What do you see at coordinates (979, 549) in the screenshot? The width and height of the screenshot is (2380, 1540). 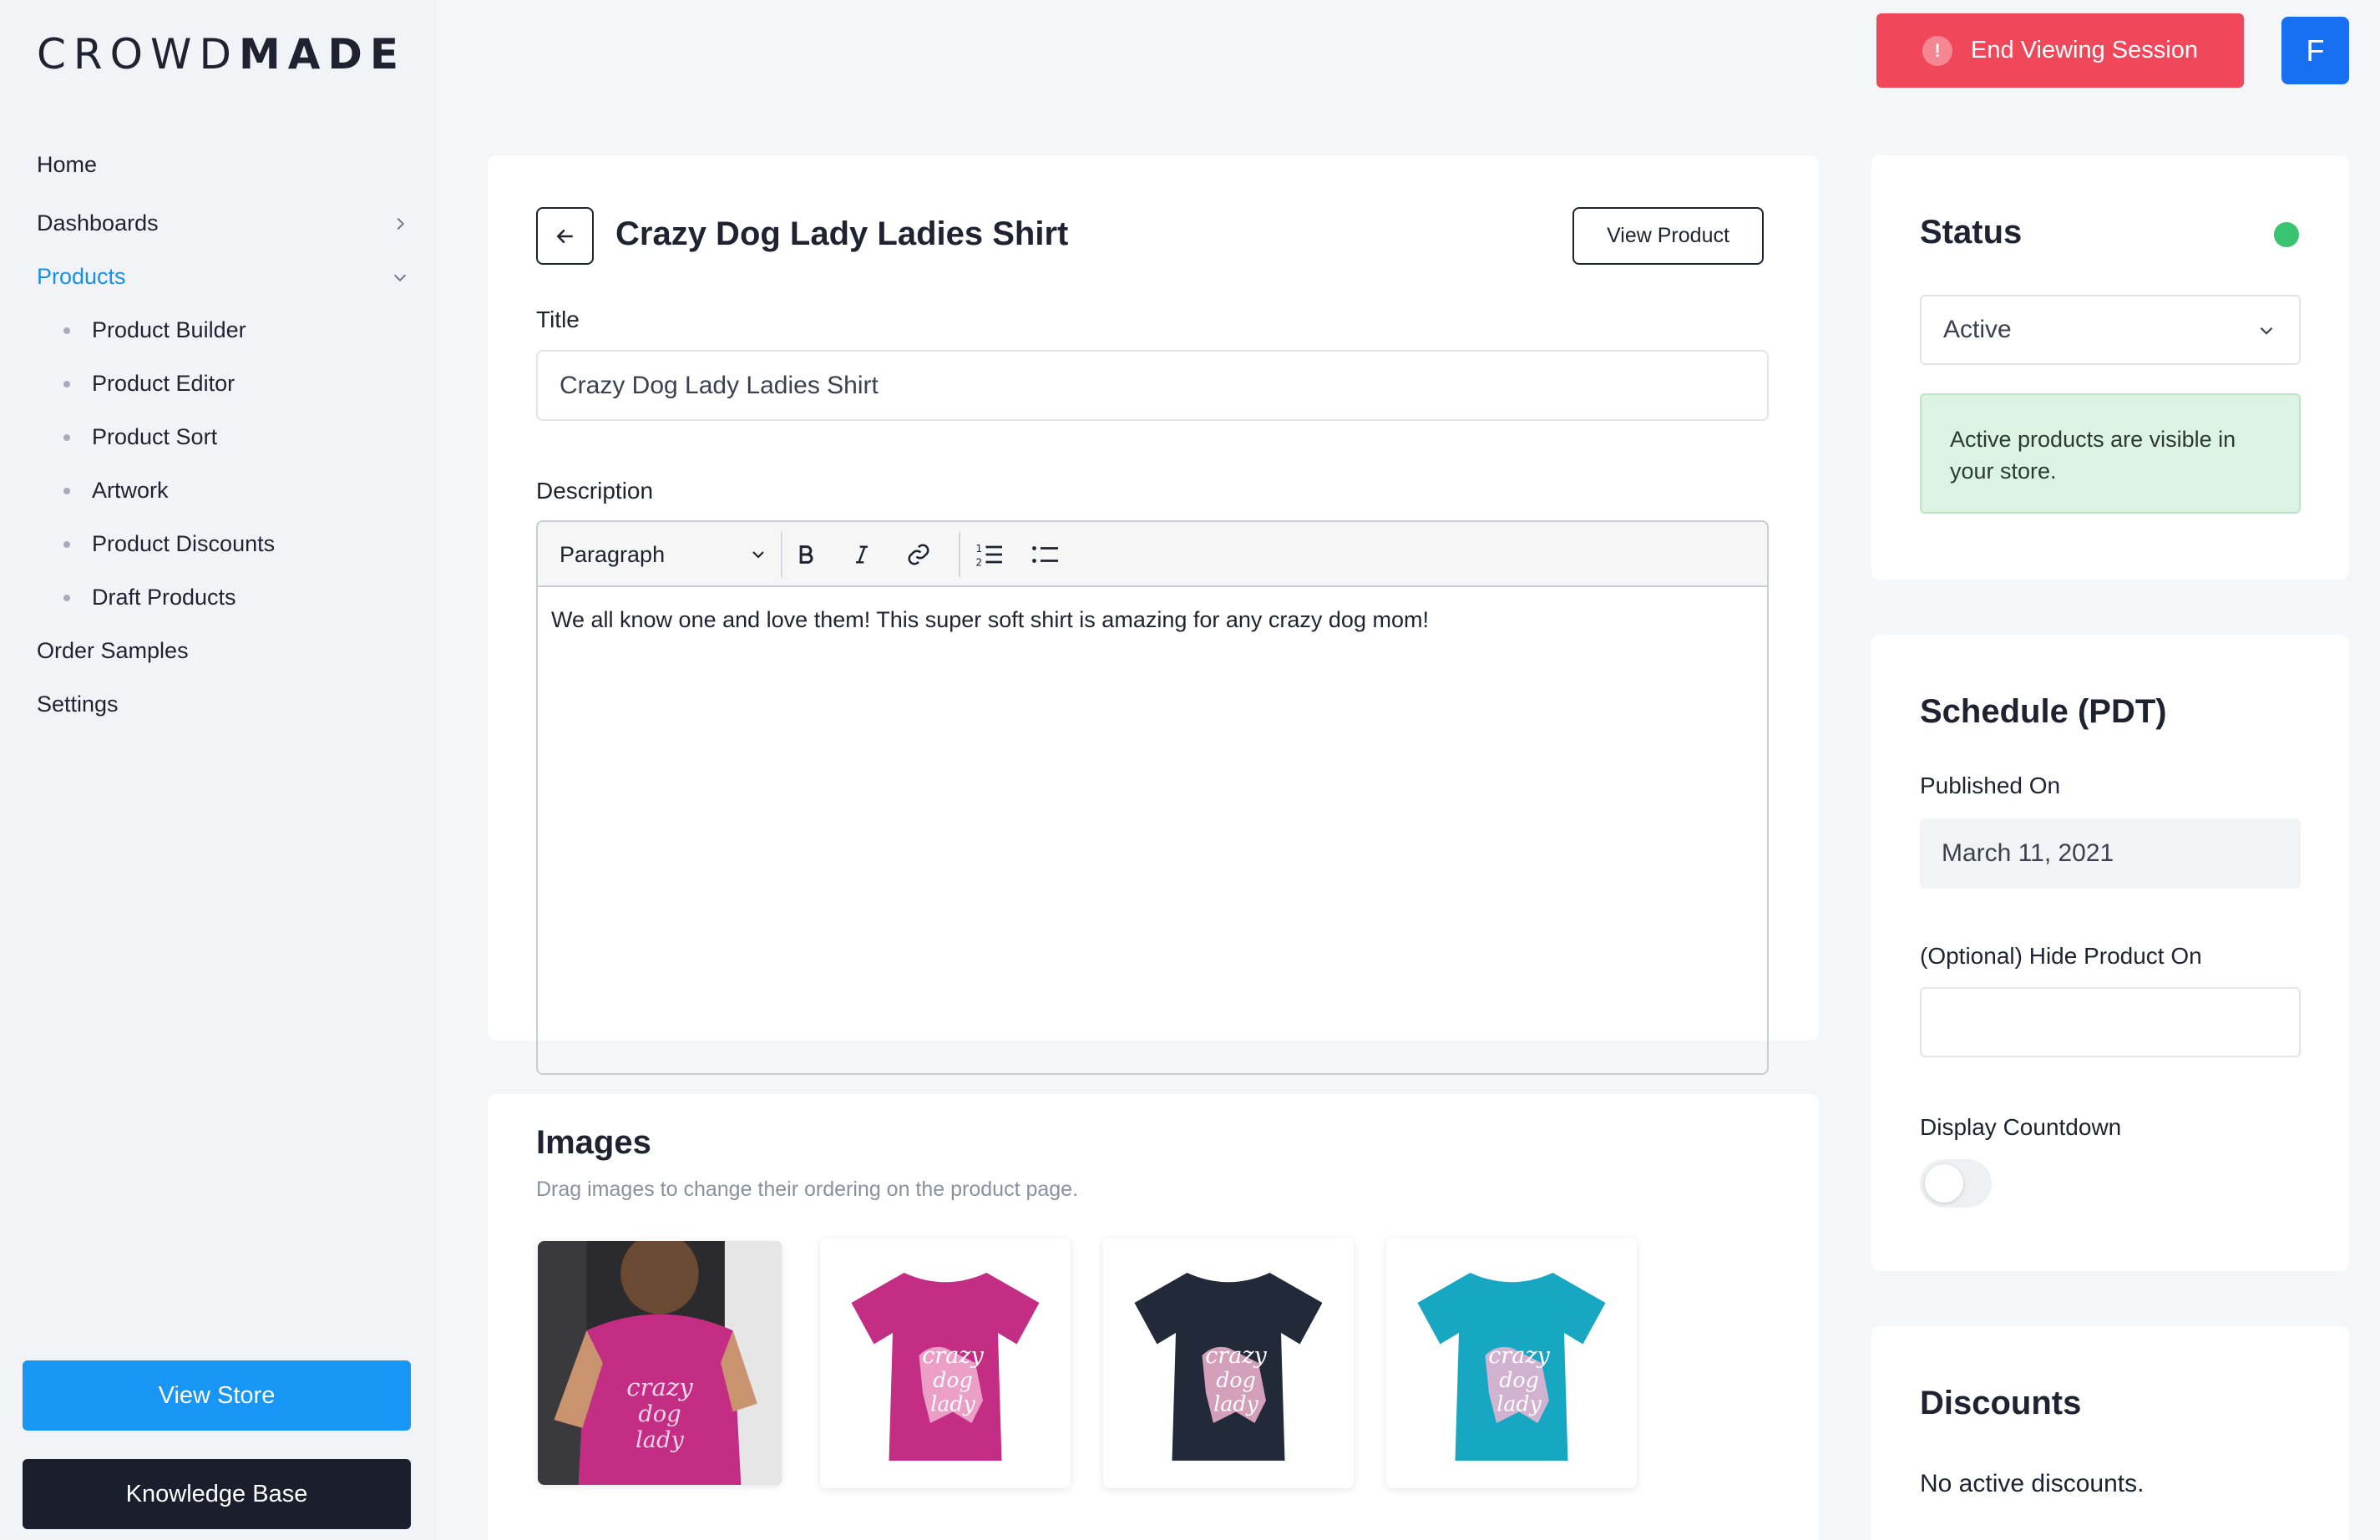 I see `svg-text: 1` at bounding box center [979, 549].